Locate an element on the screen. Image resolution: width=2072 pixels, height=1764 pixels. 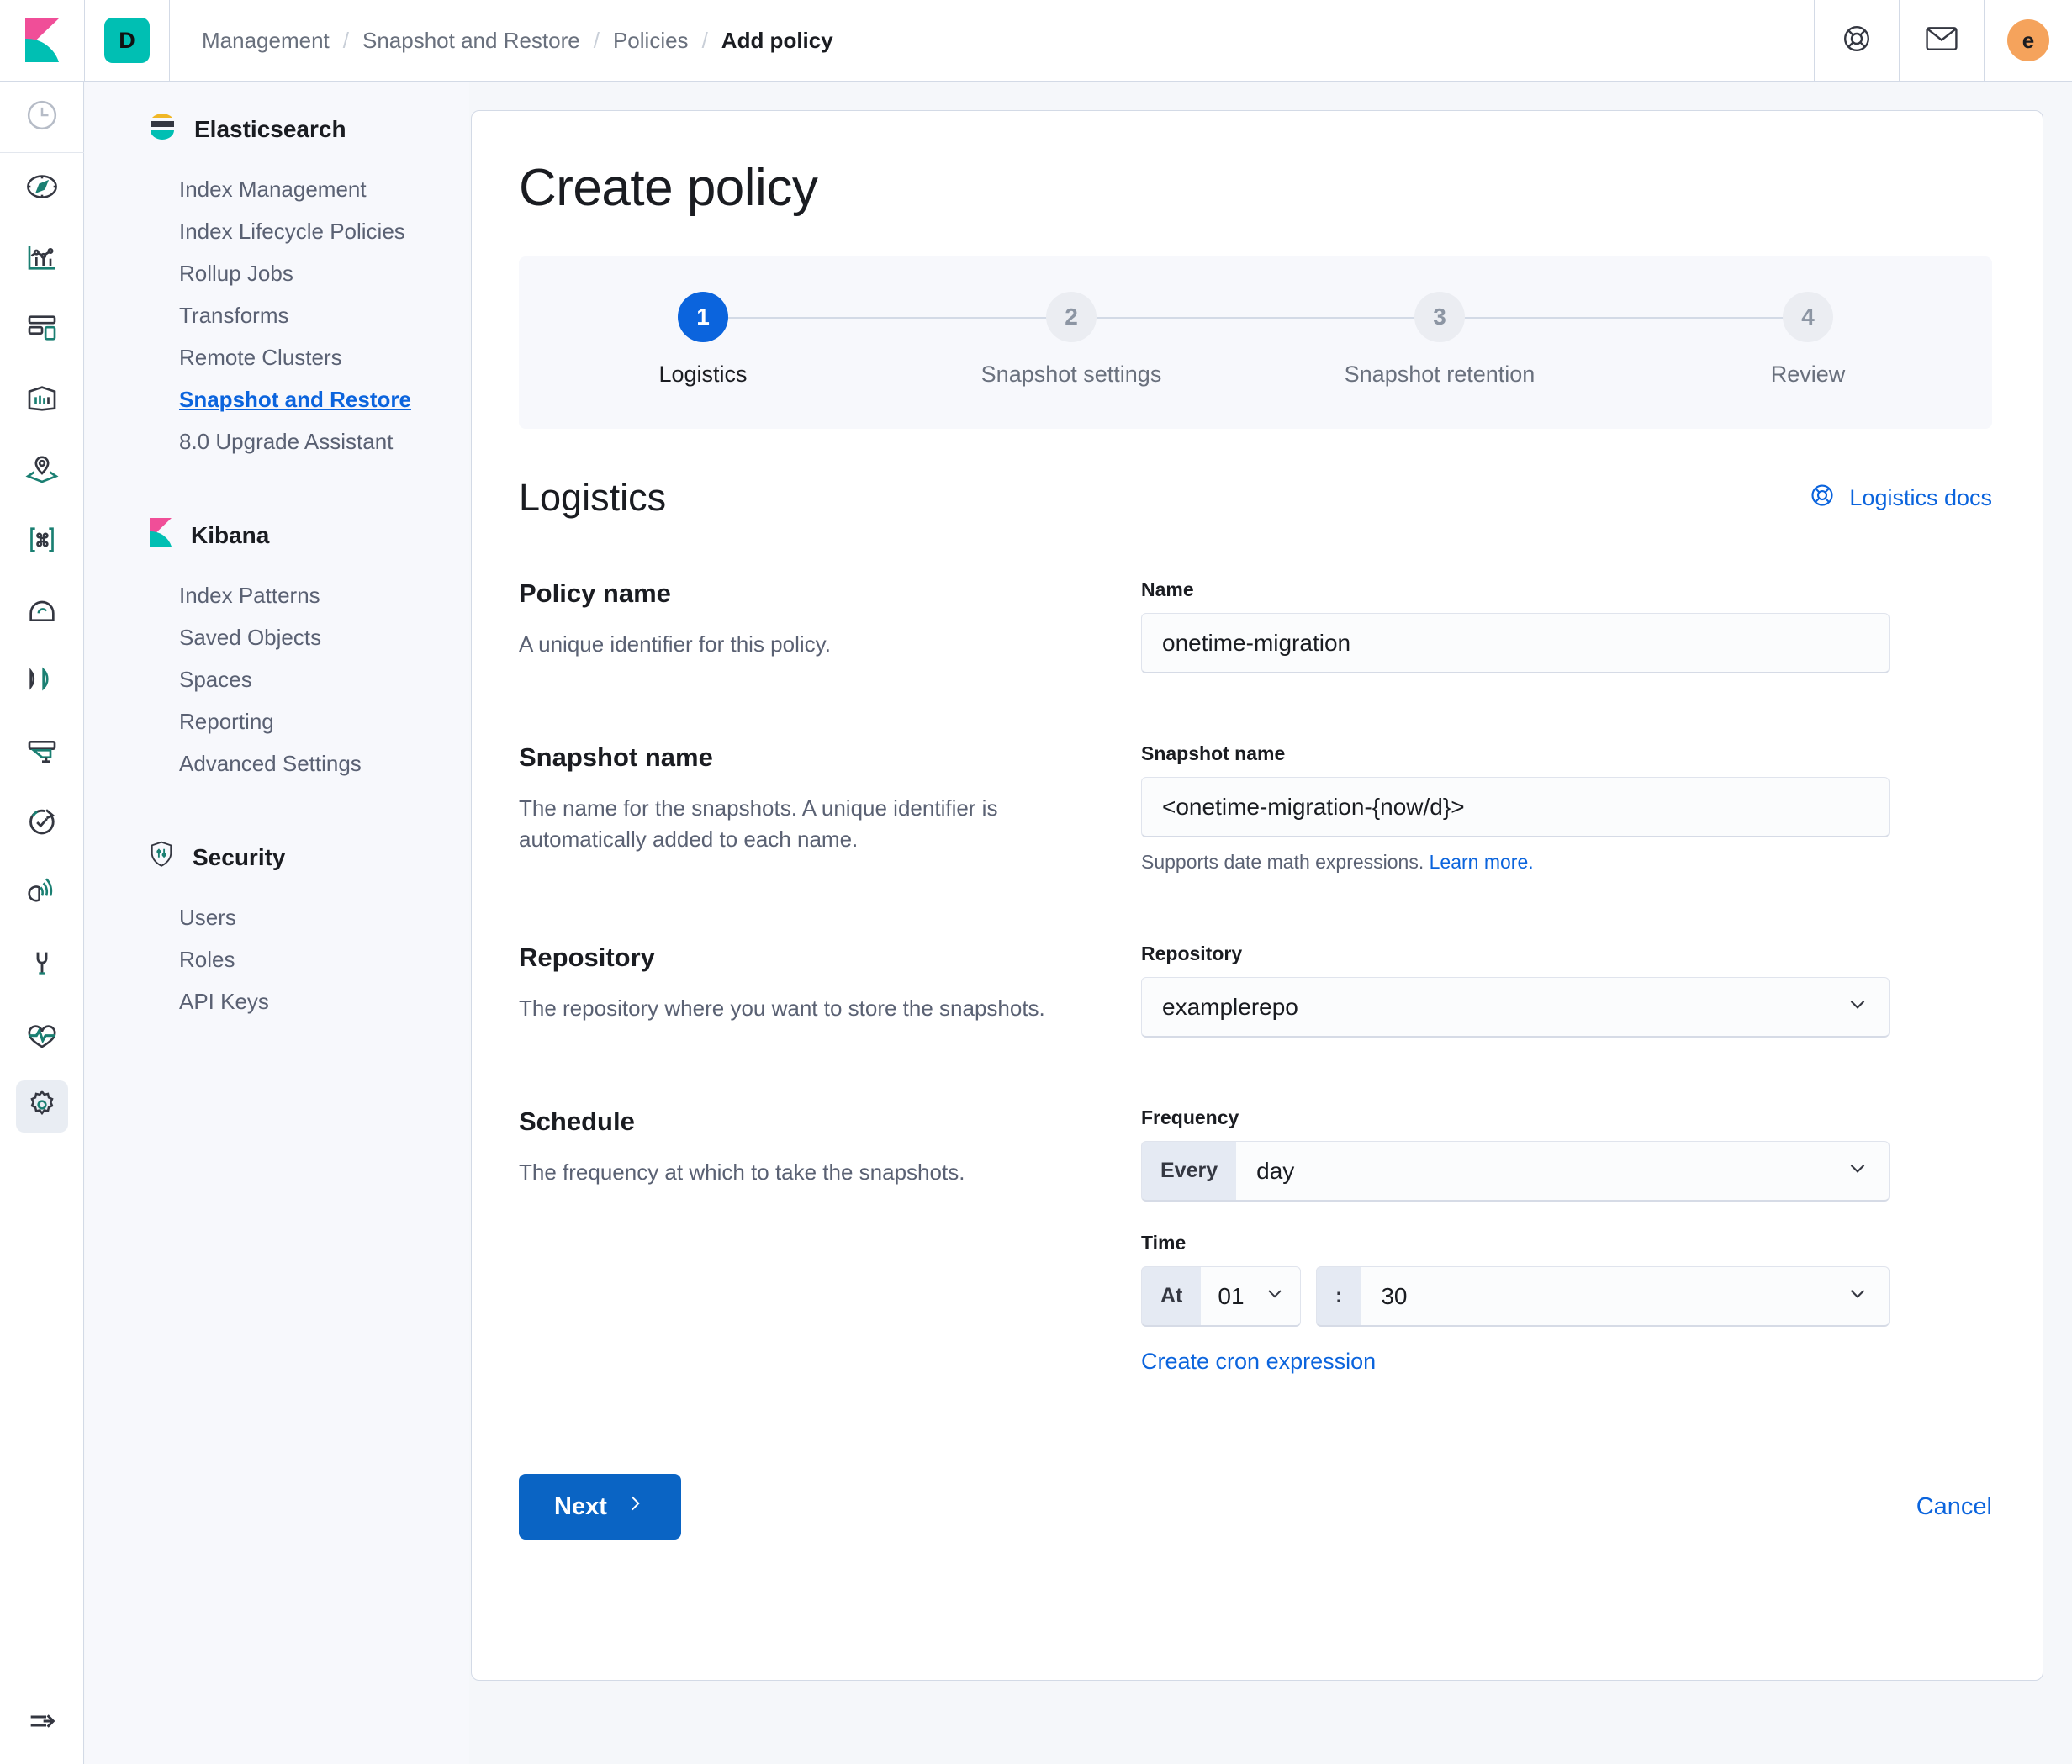
elasticsearch-logo-icon is located at coordinates (163, 129).